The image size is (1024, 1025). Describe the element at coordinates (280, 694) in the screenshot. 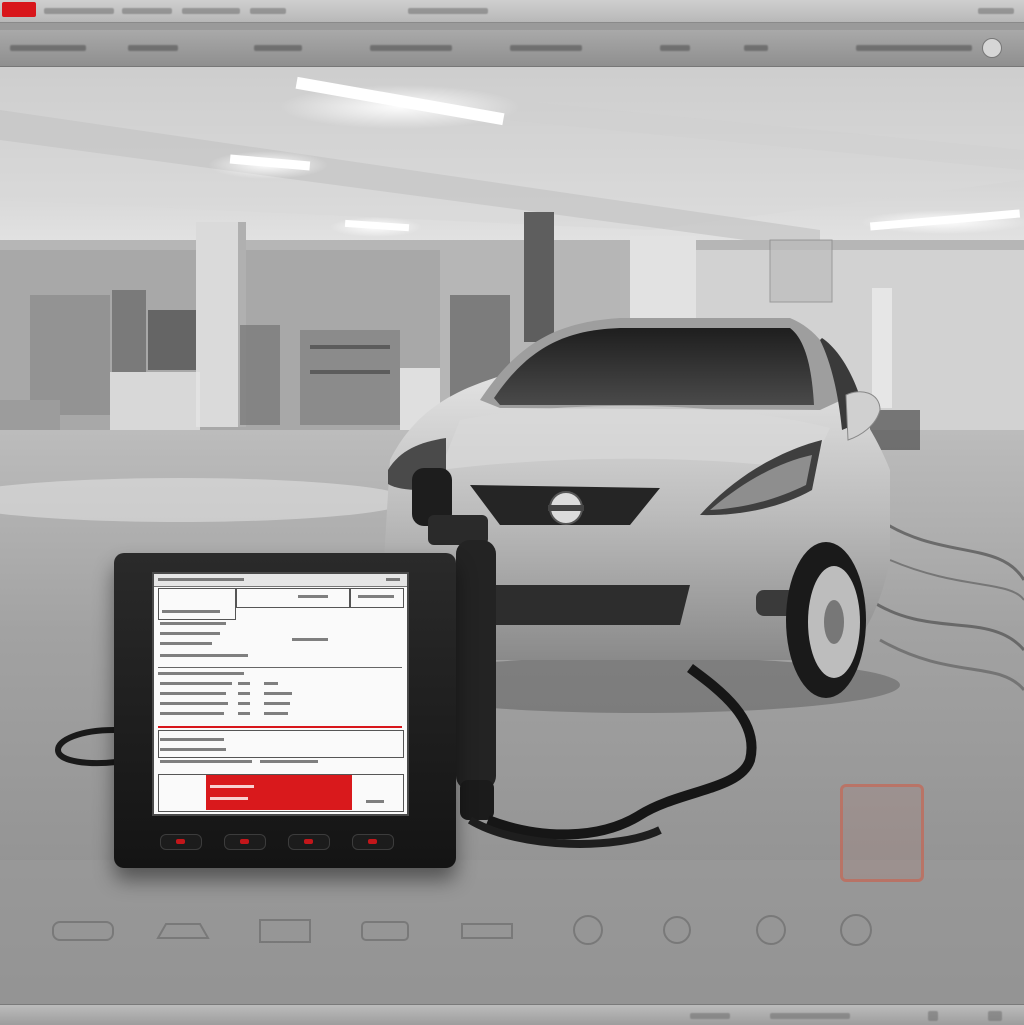

I see `scanner-screen` at that location.